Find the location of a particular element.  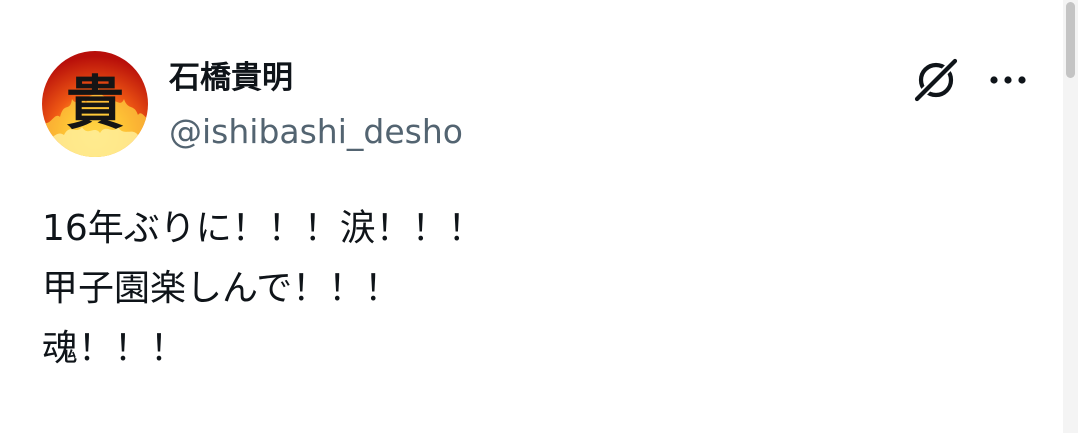

flame-kanji-avatar-icon: 貴 is located at coordinates (95, 104).